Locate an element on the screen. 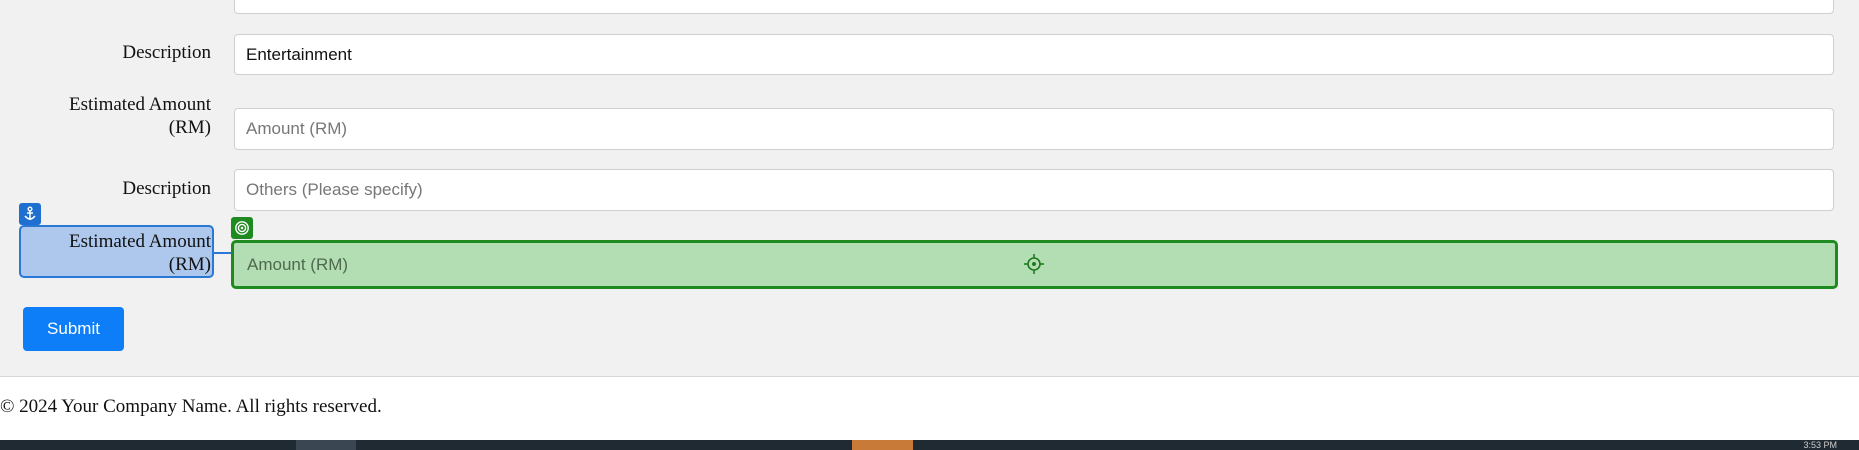  amount-label-1-line1: Estimated Amount is located at coordinates (140, 104).